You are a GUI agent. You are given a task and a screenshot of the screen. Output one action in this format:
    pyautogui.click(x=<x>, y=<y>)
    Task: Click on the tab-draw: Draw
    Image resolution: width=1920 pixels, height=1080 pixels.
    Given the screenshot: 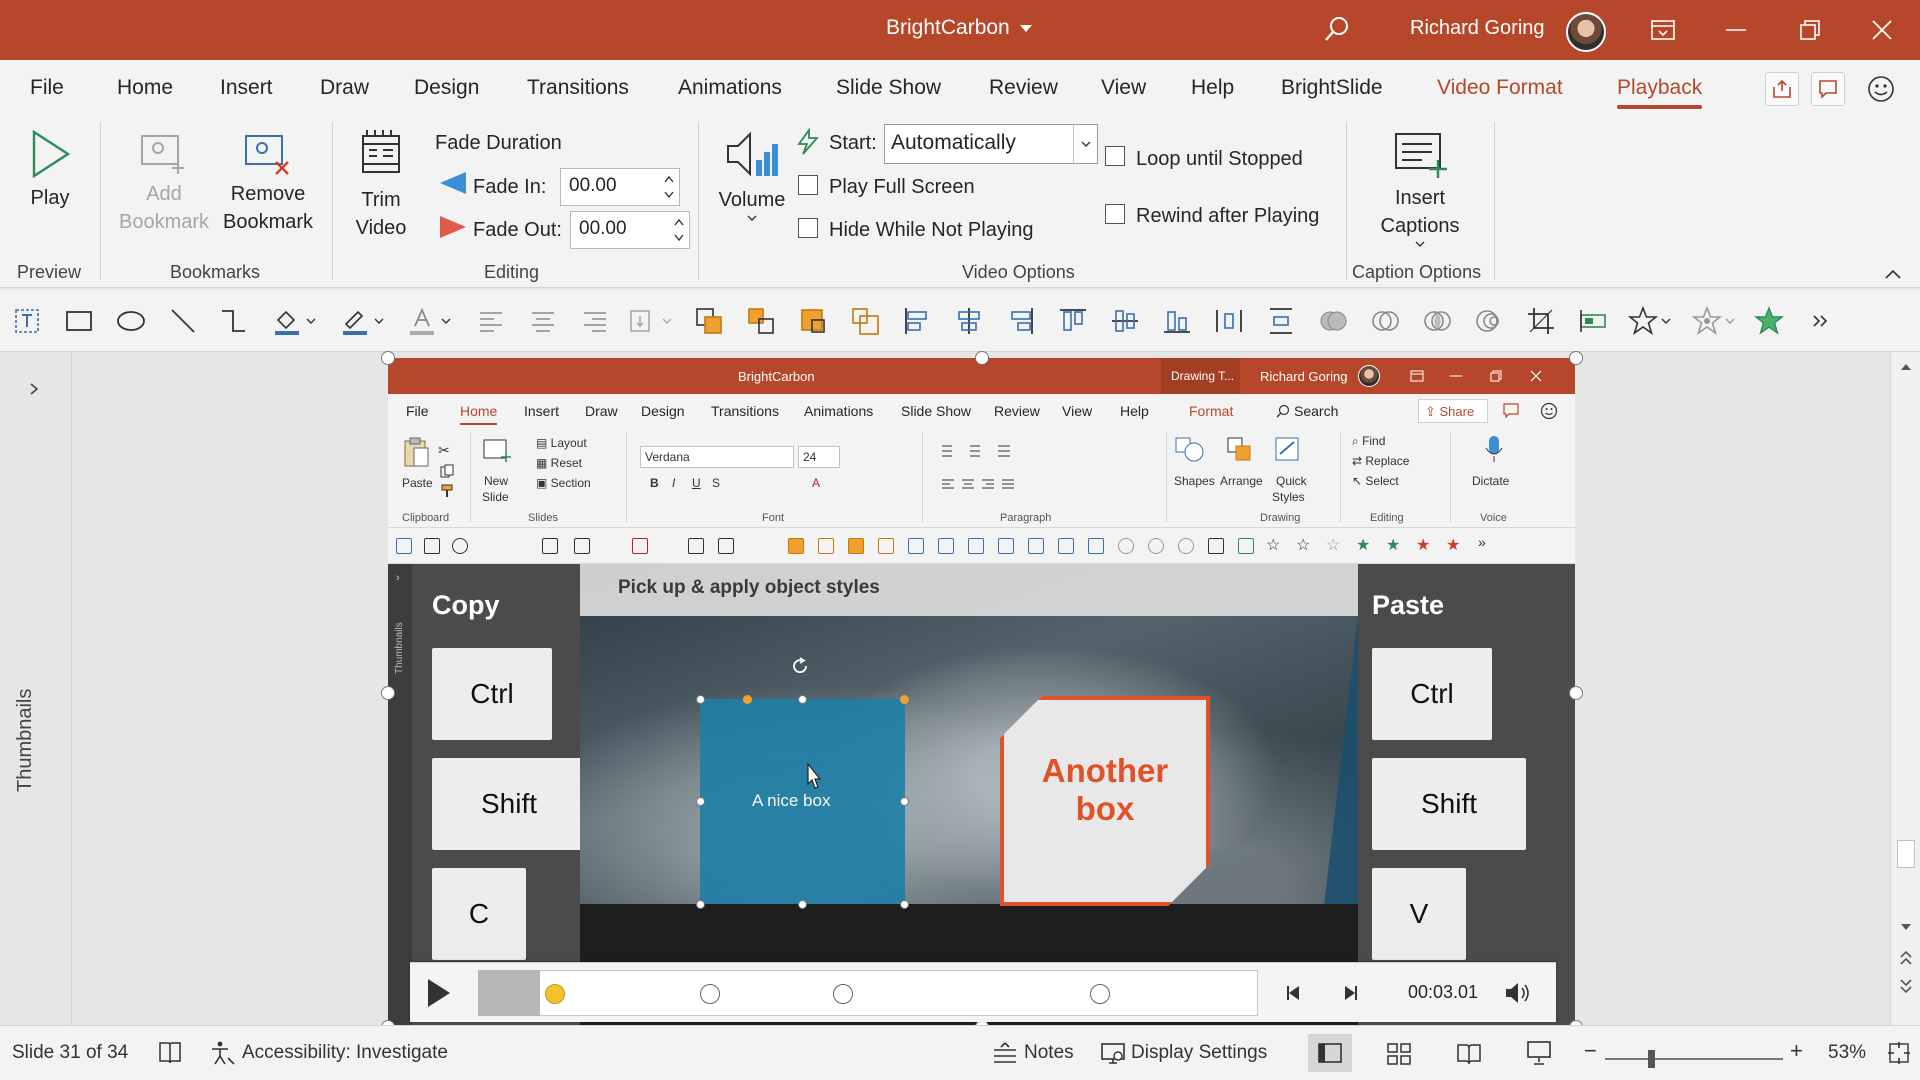 What is the action you would take?
    pyautogui.click(x=344, y=88)
    